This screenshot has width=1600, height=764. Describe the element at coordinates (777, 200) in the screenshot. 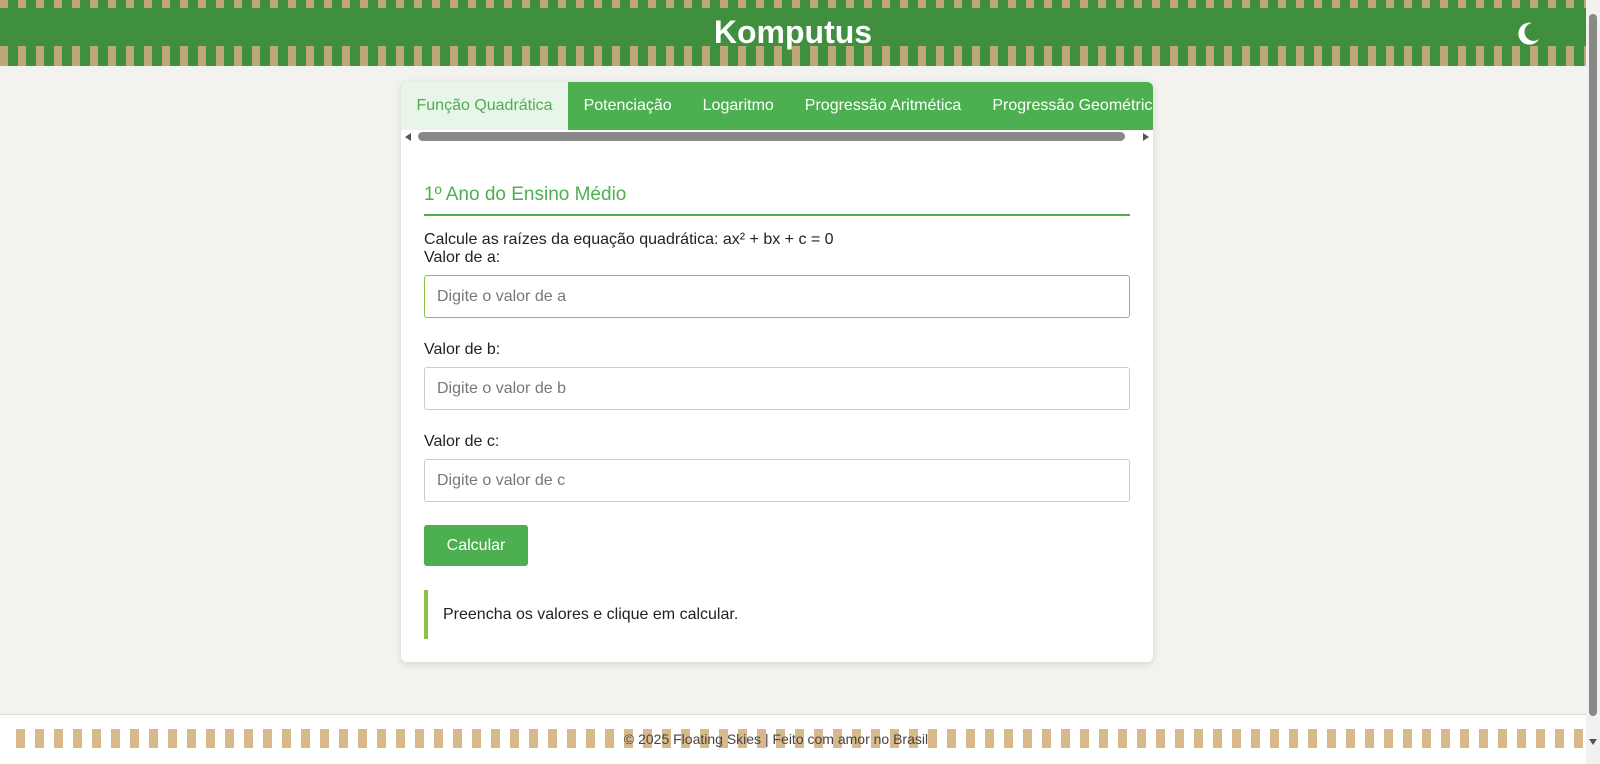

I see `section-title: 1º Ano do Ensino Médio` at that location.